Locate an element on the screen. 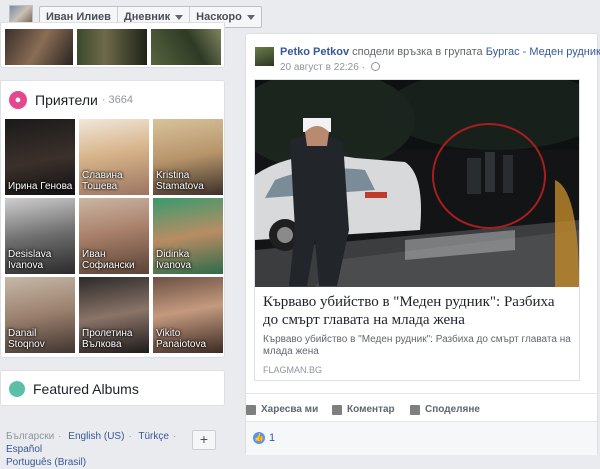 Image resolution: width=600 pixels, height=469 pixels. friend-tile: Kristina Stamatova is located at coordinates (188, 157).